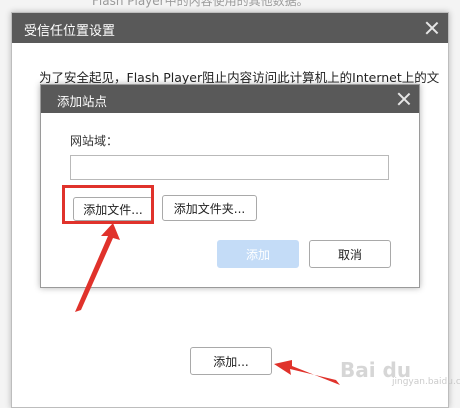 This screenshot has width=460, height=408. What do you see at coordinates (307, 372) in the screenshot?
I see `arrow-to-outer-add` at bounding box center [307, 372].